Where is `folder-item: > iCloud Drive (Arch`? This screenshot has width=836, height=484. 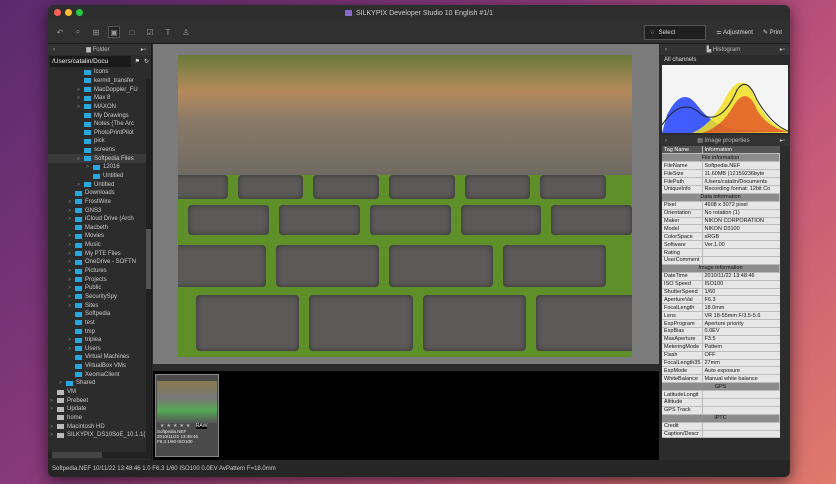 folder-item: > iCloud Drive (Arch is located at coordinates (99, 219).